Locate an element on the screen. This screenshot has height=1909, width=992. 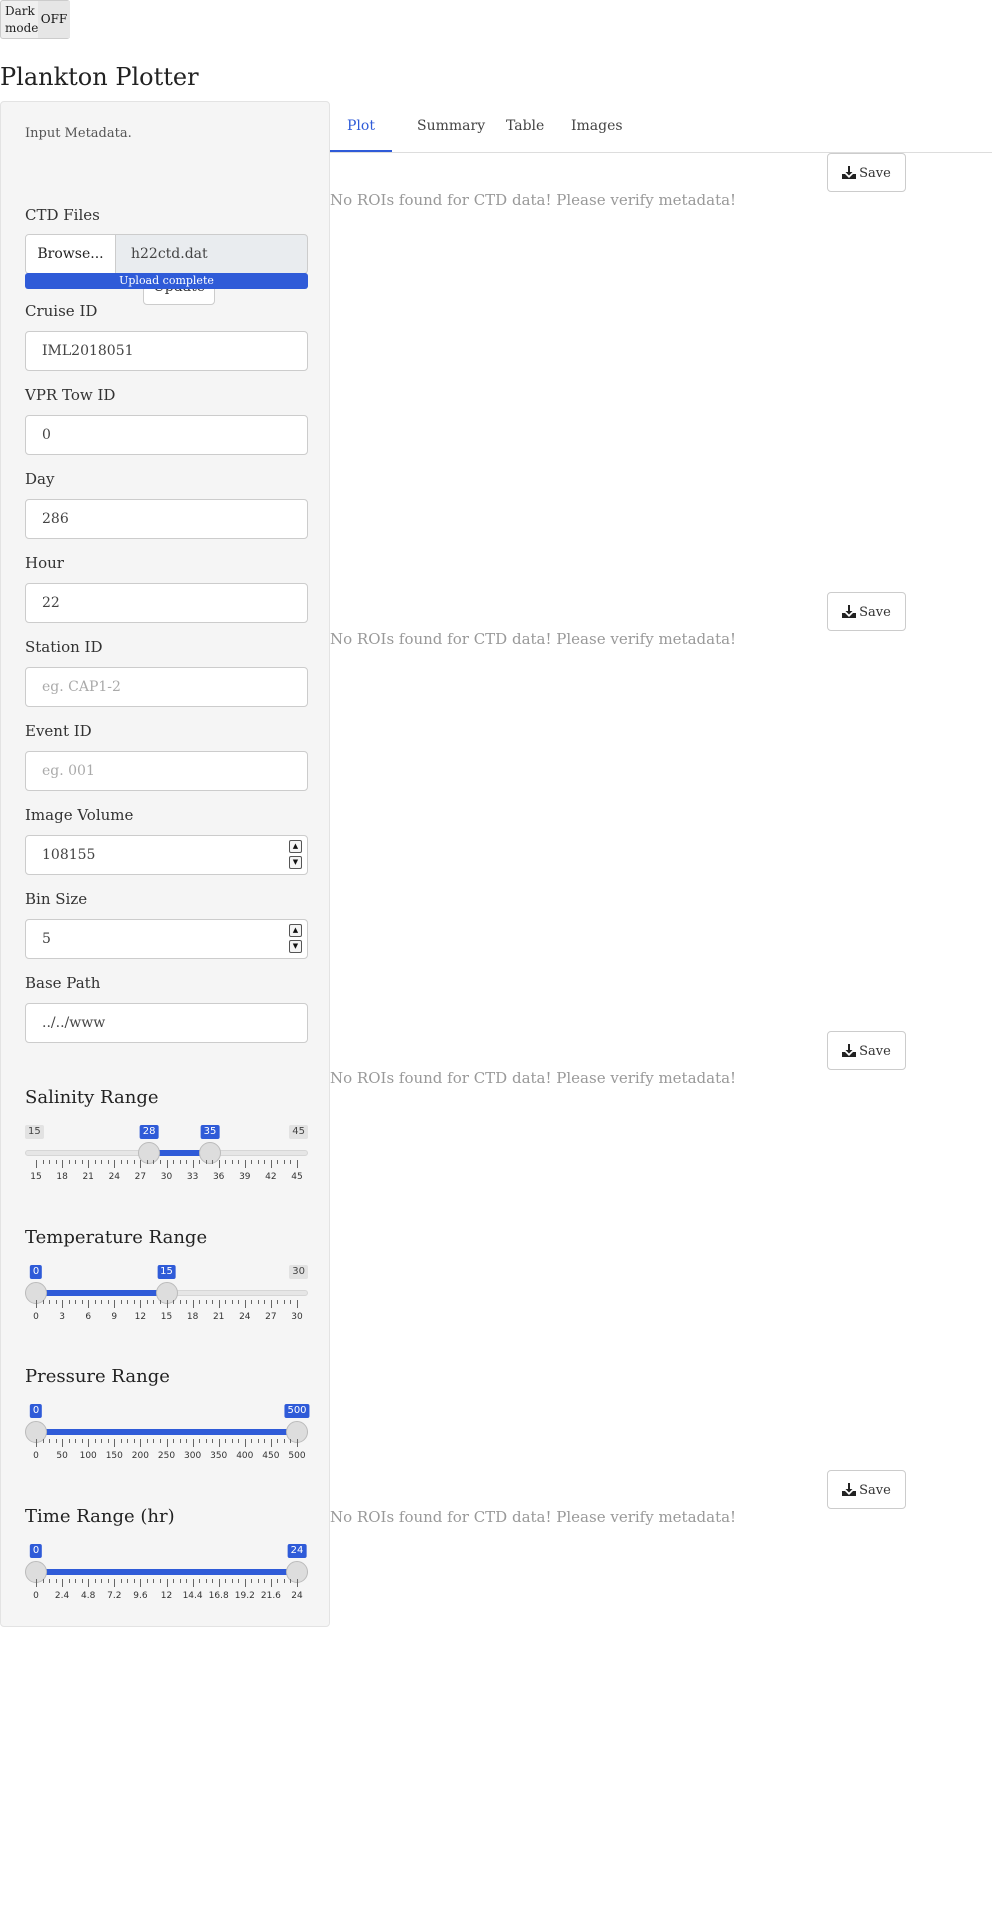
dark-mode-label: Dark mode is located at coordinates (22, 19).